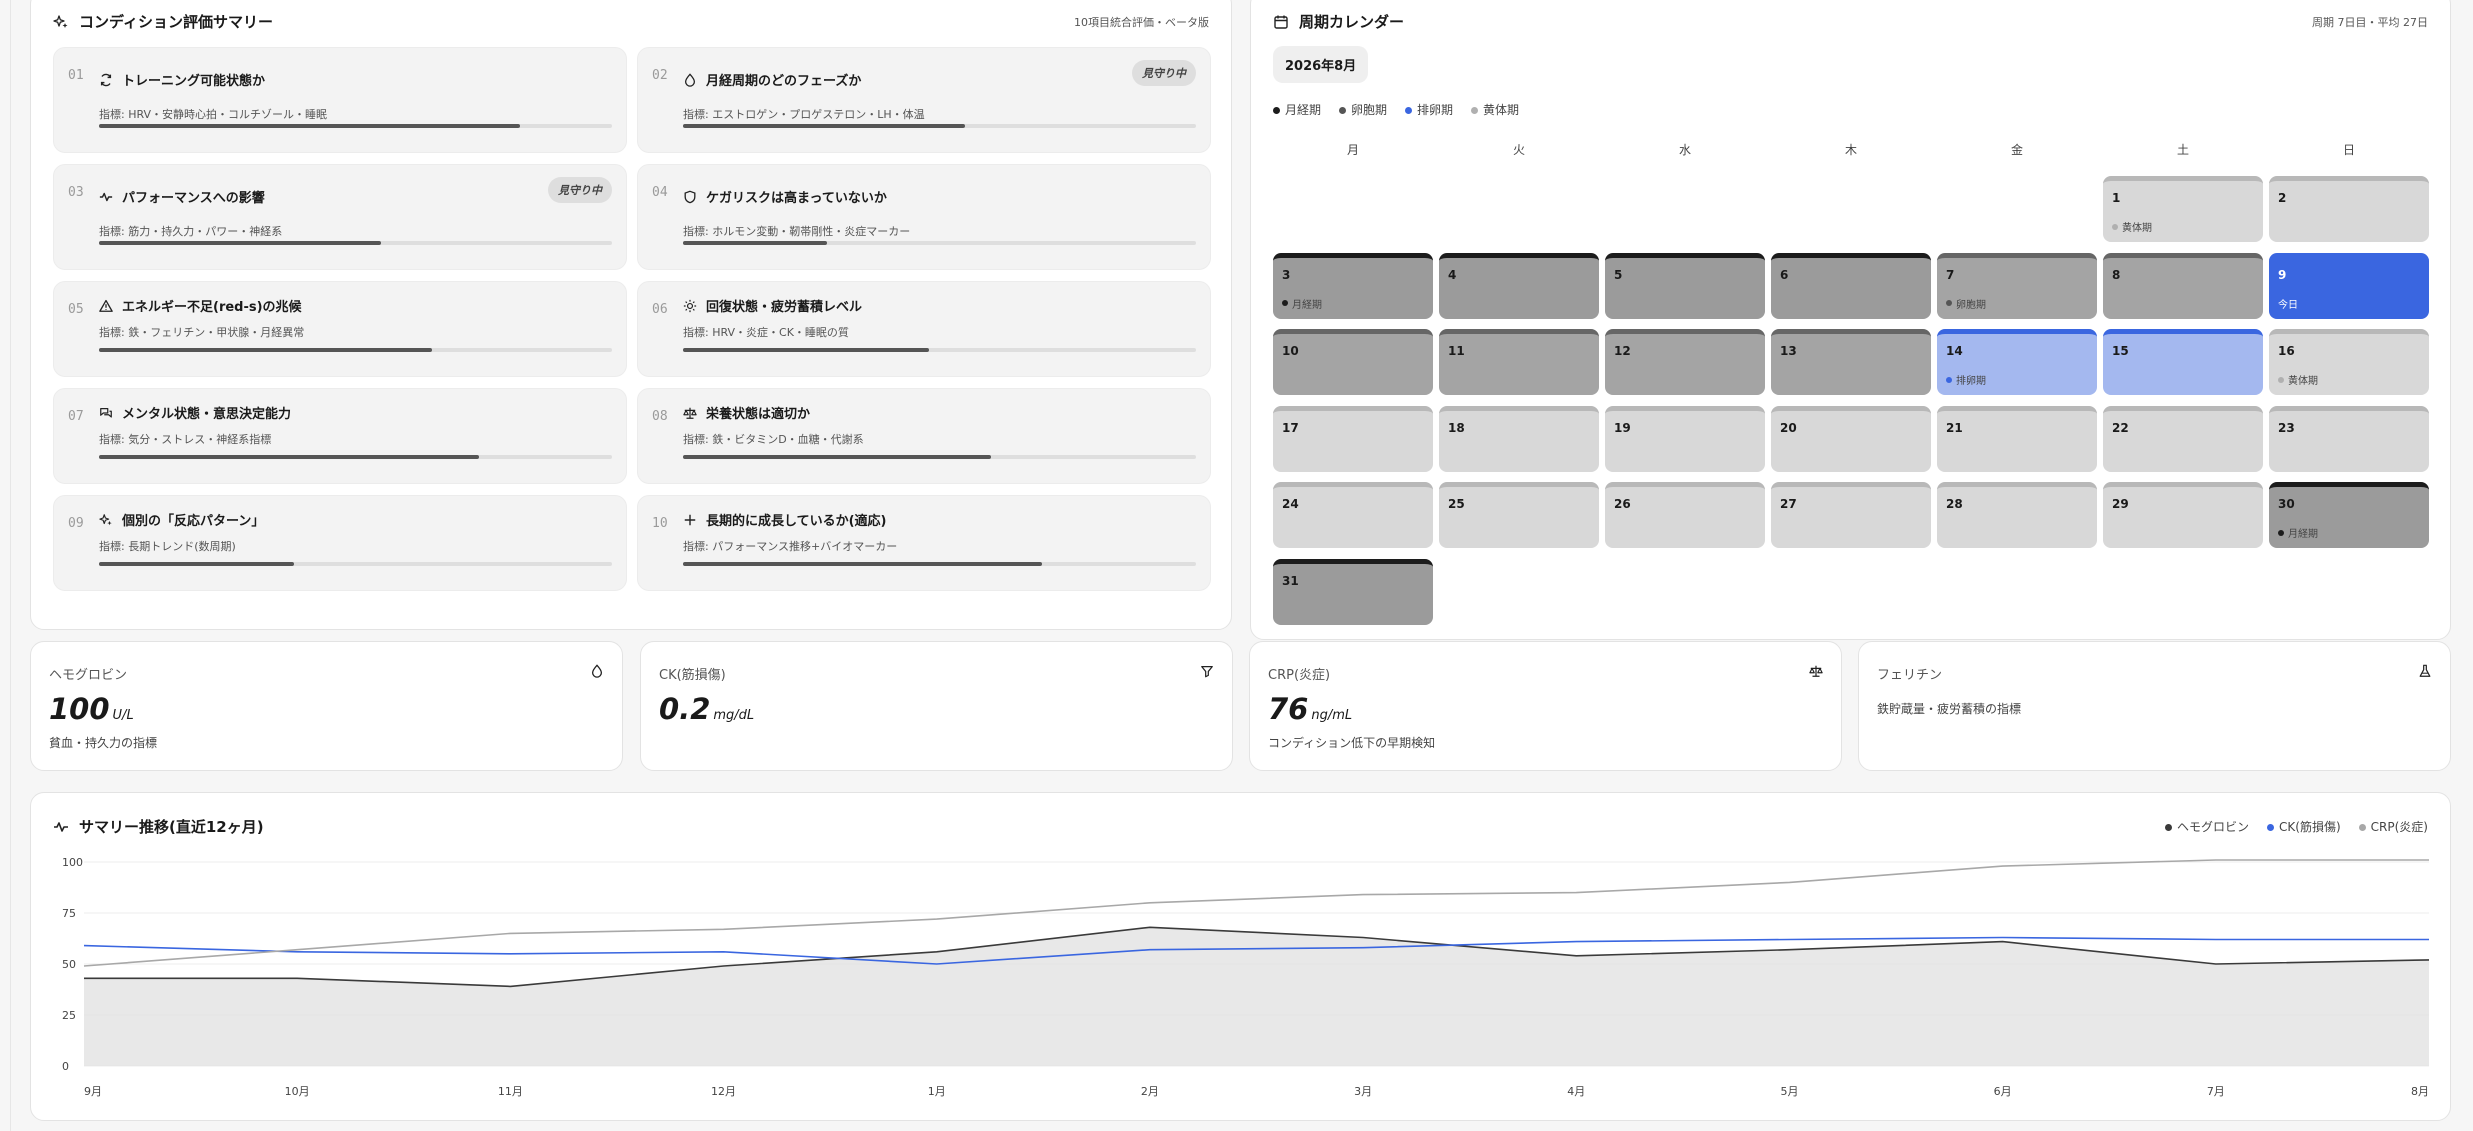  I want to click on calendar-day: 28, so click(2017, 515).